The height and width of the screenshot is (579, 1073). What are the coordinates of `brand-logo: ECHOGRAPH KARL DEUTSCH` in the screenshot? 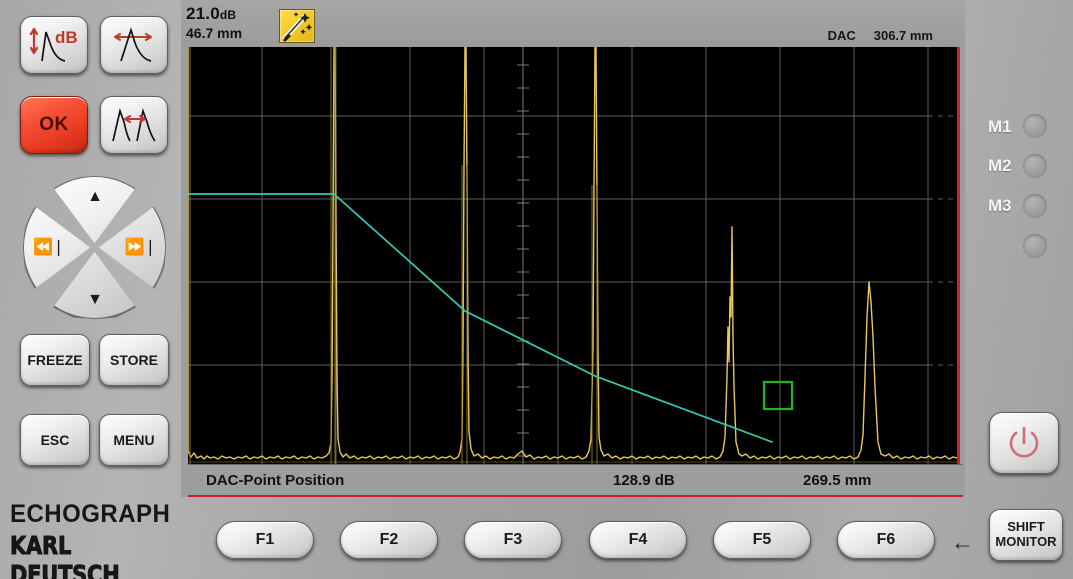 It's located at (100, 539).